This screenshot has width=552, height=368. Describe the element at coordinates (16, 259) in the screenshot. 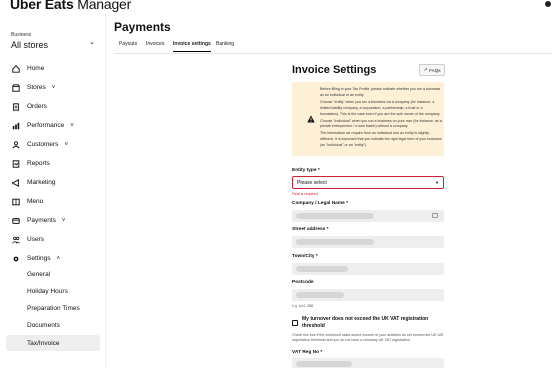

I see `gear-icon` at that location.